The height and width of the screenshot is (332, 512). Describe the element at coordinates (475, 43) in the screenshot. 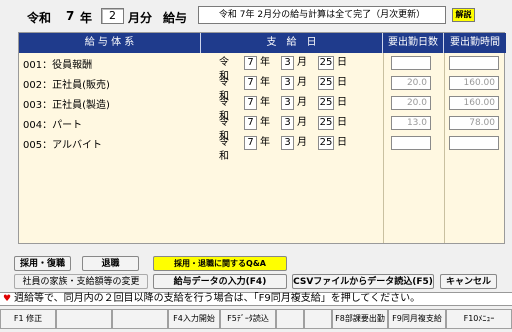

I see `column-header-required-hours: 要出勤時間` at that location.